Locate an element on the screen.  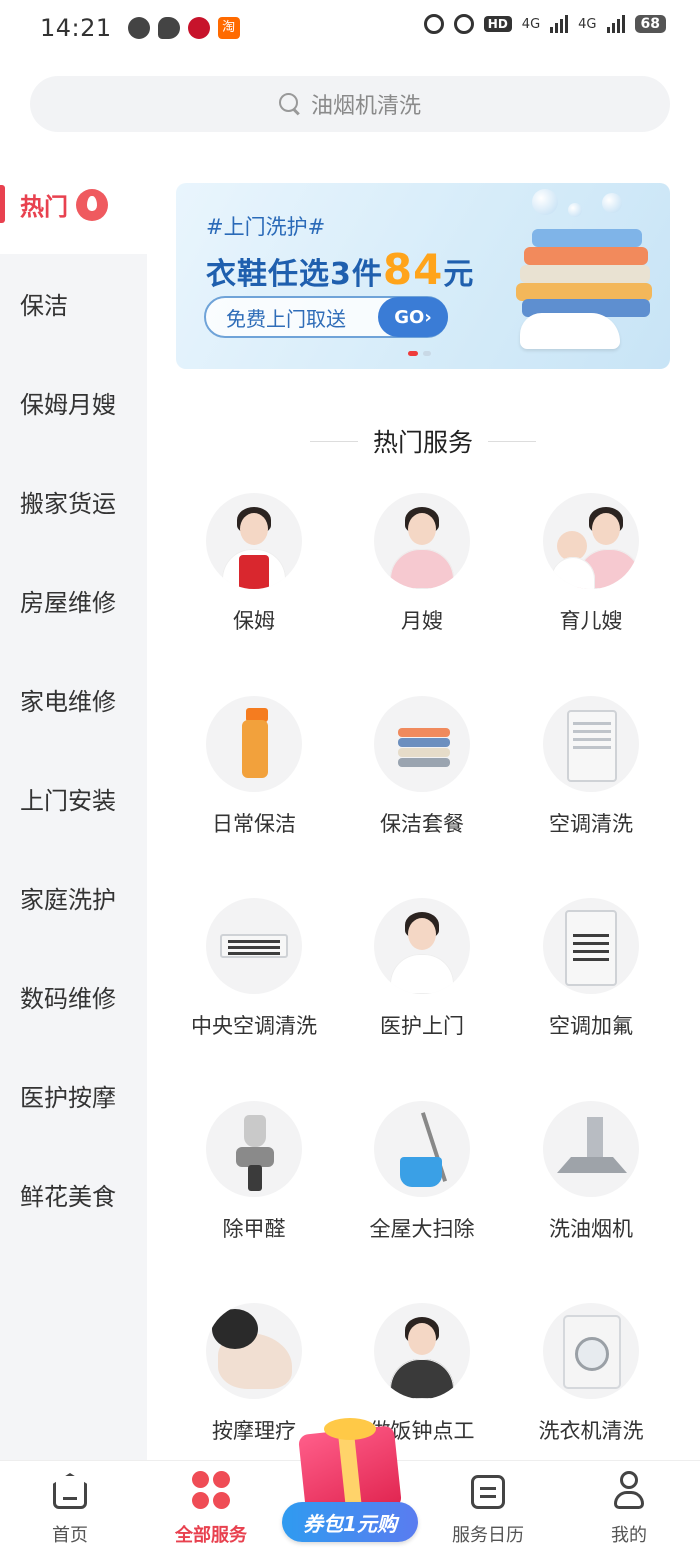
nav-service-calendar: 服务日历 is located at coordinates (488, 1508).